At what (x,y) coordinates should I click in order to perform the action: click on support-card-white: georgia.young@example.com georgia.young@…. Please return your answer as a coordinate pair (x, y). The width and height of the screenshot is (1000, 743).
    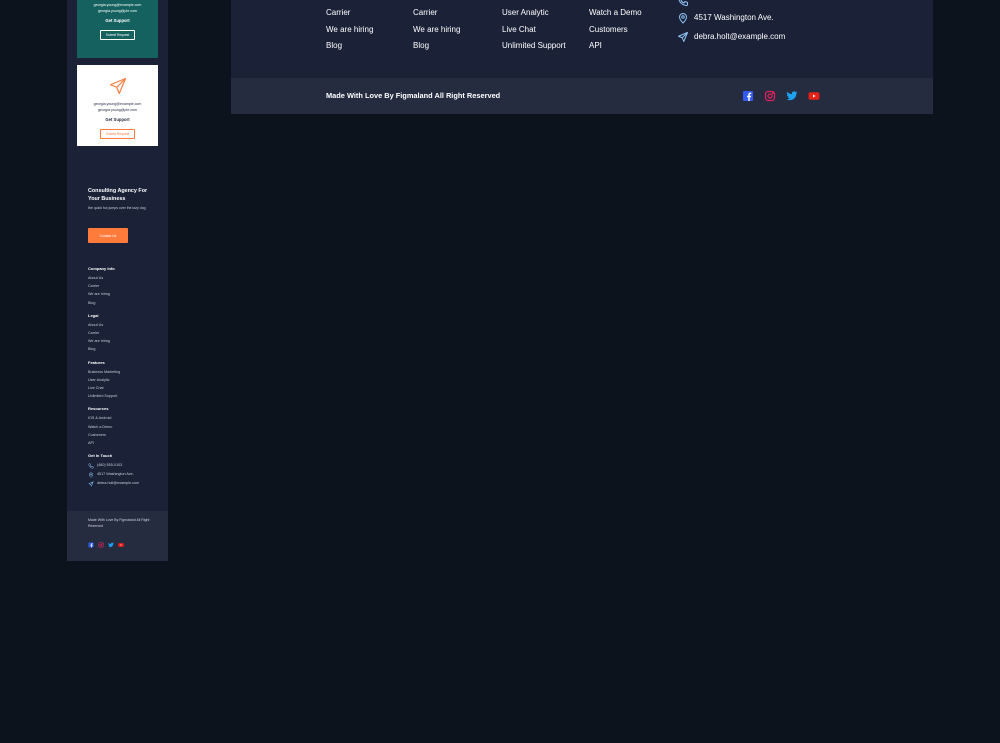
    Looking at the image, I should click on (117, 105).